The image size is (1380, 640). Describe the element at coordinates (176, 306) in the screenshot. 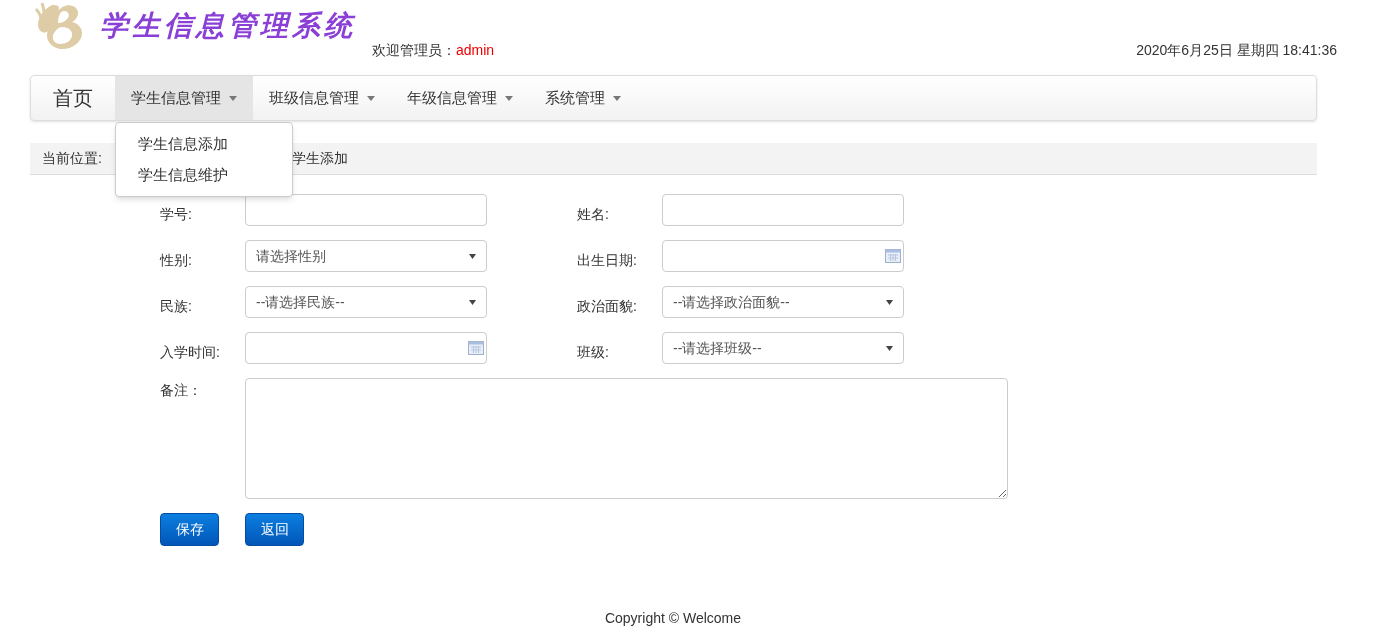

I see `field-label: 民族:` at that location.